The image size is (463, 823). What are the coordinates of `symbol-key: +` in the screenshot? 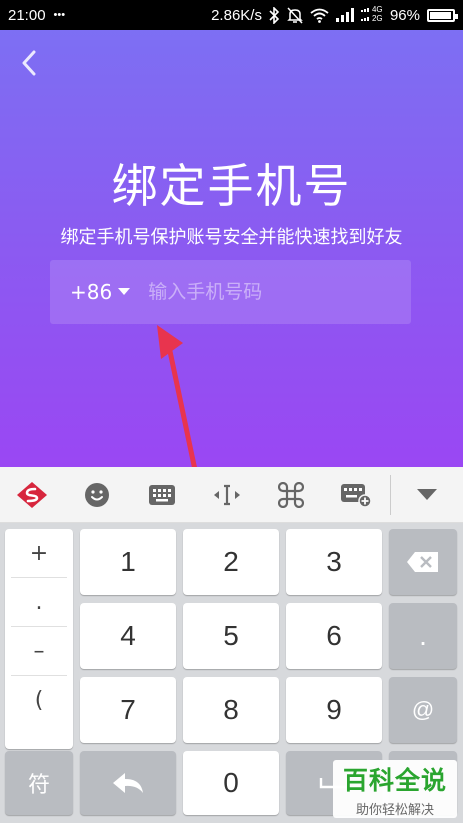 It's located at (39, 553).